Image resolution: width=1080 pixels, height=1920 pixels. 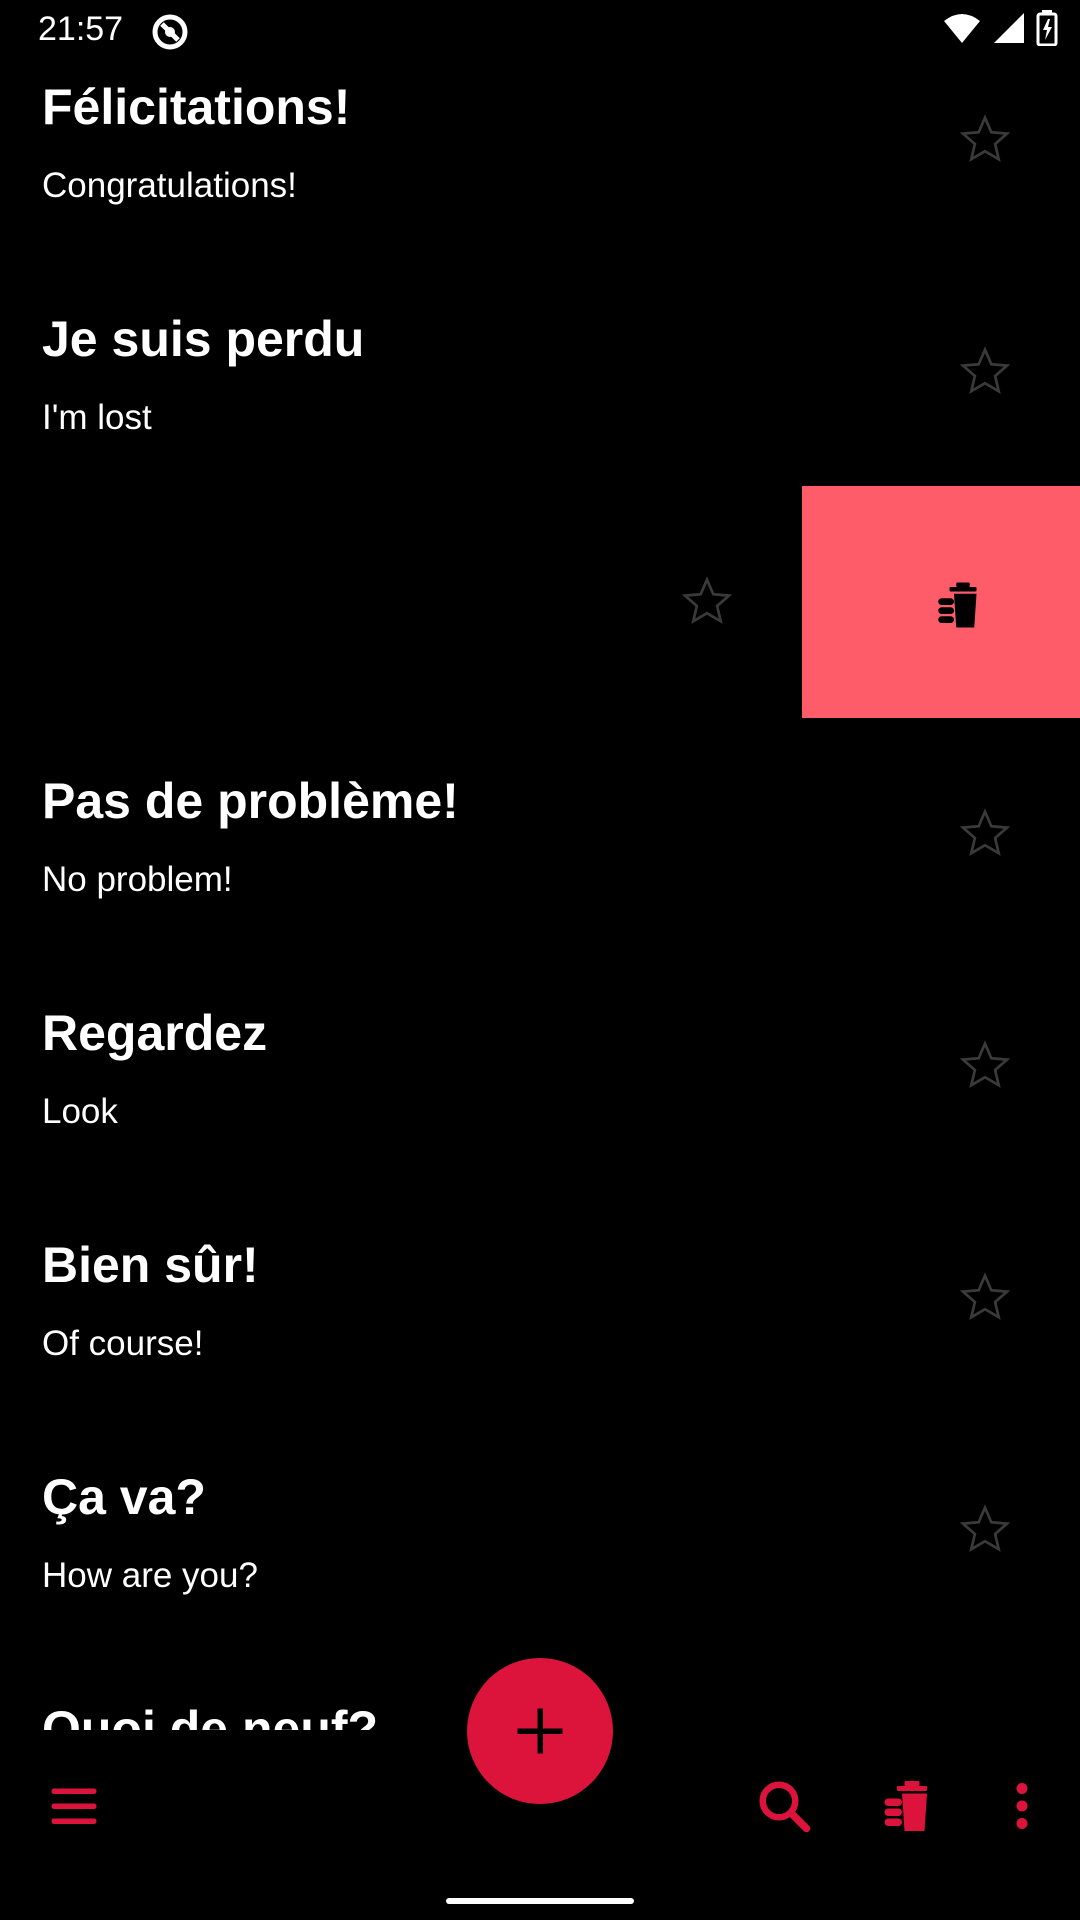 What do you see at coordinates (155, 1033) in the screenshot?
I see `phrase-french: Regardez` at bounding box center [155, 1033].